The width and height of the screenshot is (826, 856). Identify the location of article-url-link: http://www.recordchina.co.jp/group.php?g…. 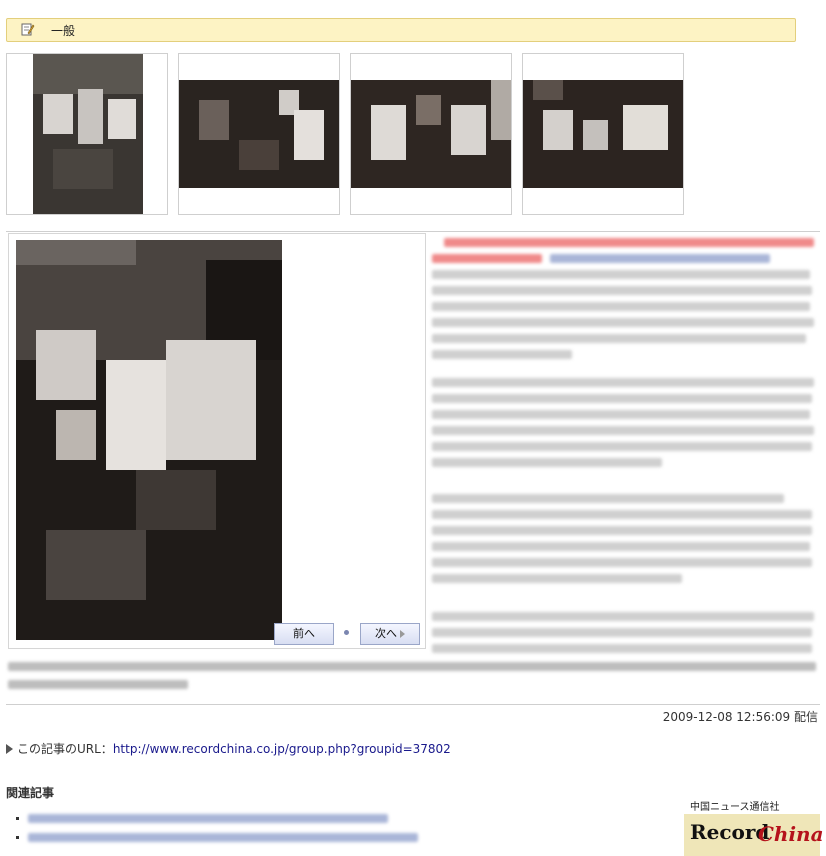
(282, 749).